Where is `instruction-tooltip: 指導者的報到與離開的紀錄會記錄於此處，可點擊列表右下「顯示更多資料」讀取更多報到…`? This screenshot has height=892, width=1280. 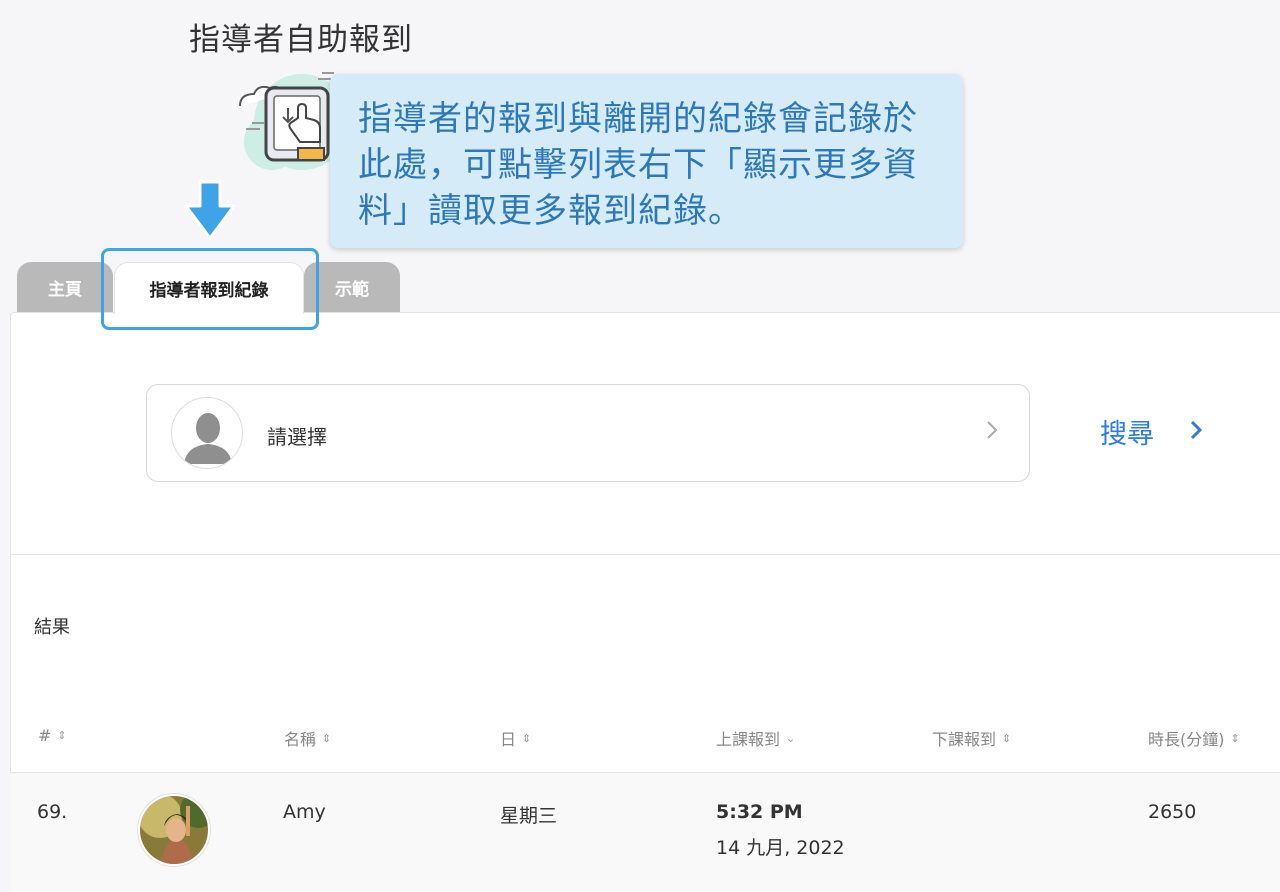 instruction-tooltip: 指導者的報到與離開的紀錄會記錄於此處，可點擊列表右下「顯示更多資料」讀取更多報到… is located at coordinates (646, 161).